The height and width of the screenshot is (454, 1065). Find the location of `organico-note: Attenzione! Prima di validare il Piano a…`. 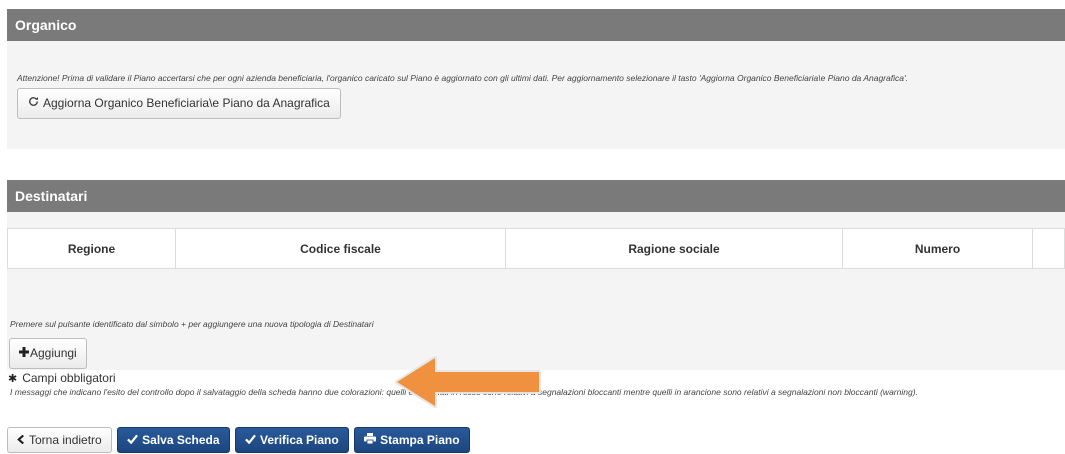

organico-note: Attenzione! Prima di validare il Piano a… is located at coordinates (462, 78).